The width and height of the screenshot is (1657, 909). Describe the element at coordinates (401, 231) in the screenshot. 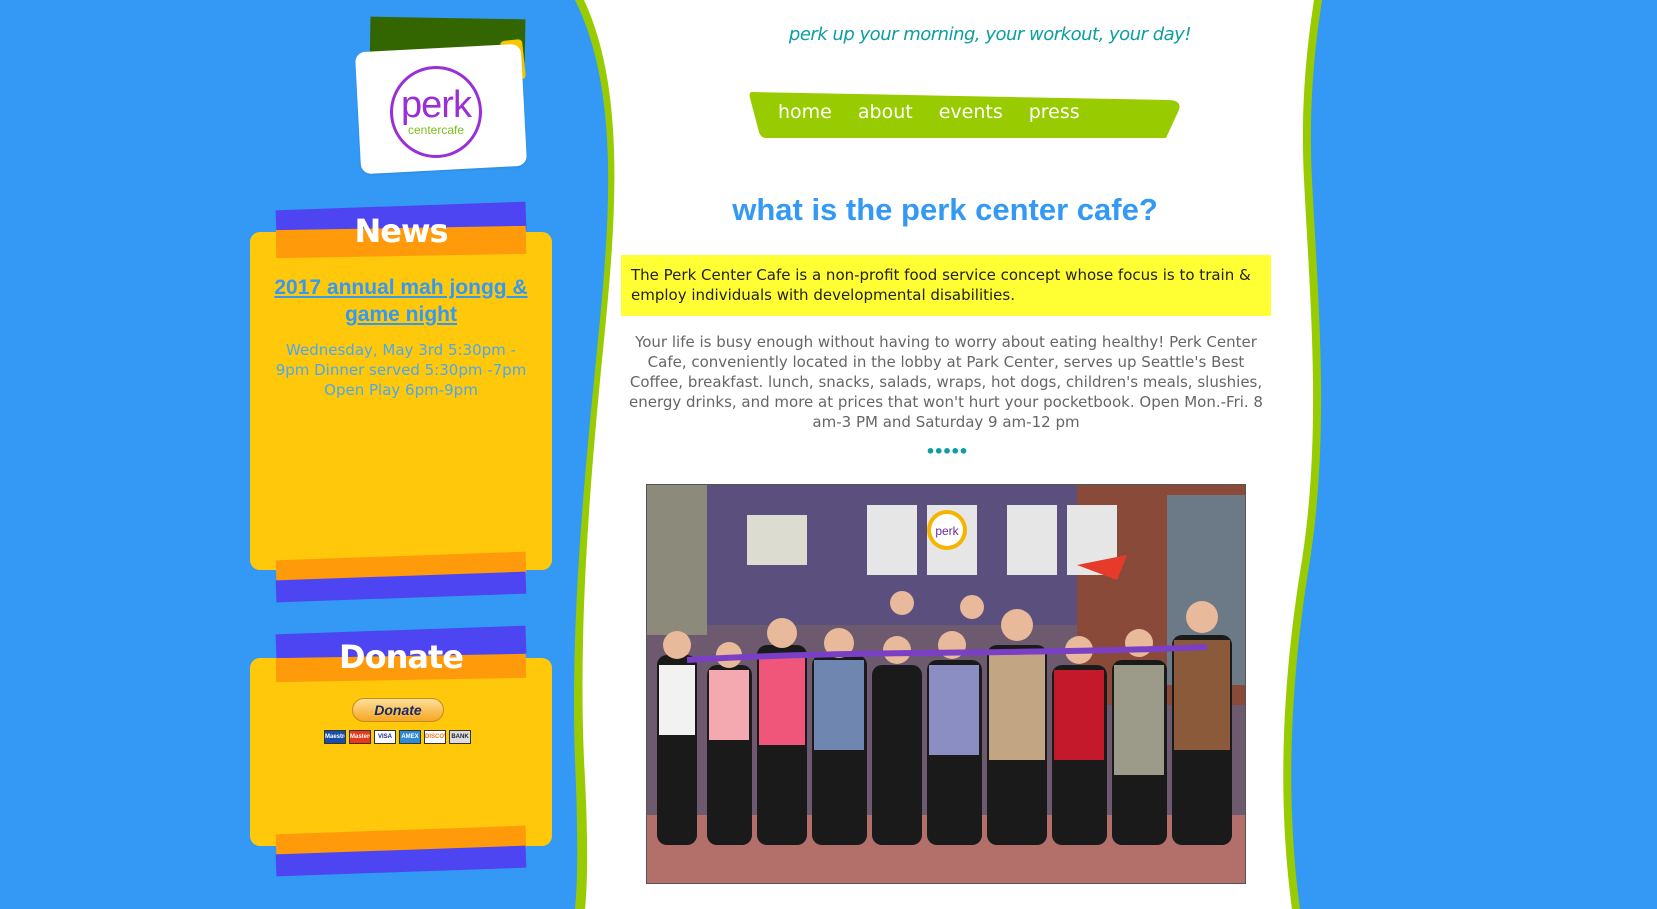

I see `news-title: News` at that location.